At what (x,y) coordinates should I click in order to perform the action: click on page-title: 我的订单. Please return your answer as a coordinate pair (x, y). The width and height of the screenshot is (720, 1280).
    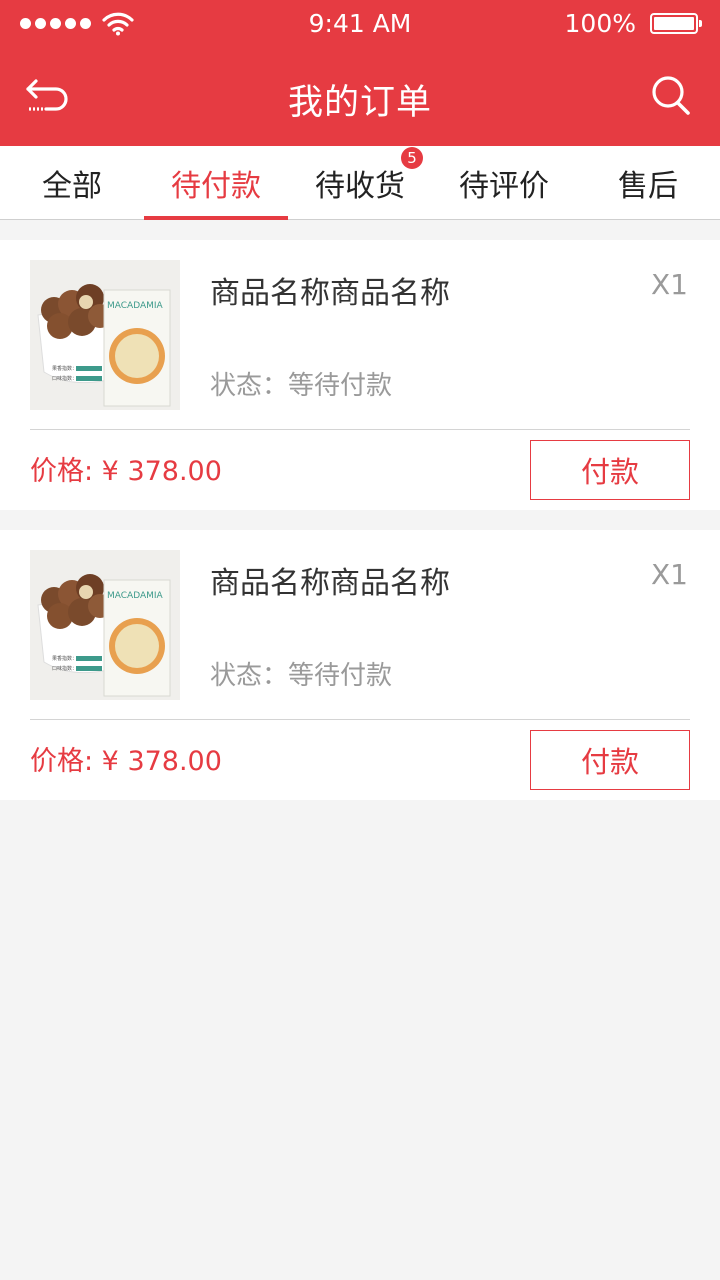
    Looking at the image, I should click on (359, 103).